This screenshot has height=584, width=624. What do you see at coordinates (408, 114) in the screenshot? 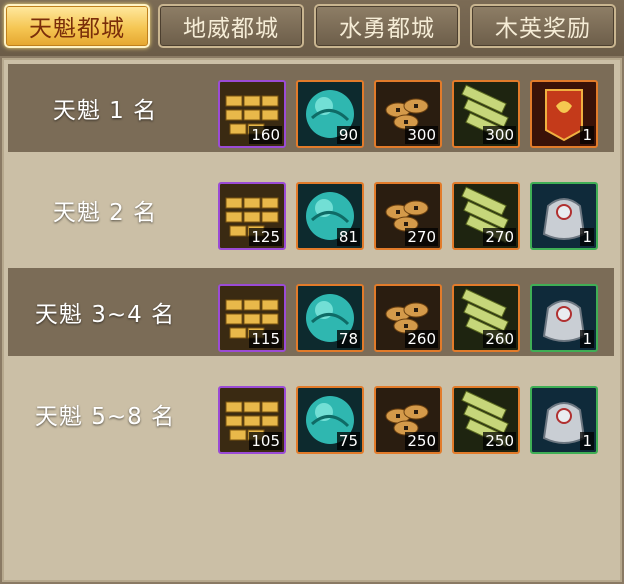
I see `coins-item: 300` at bounding box center [408, 114].